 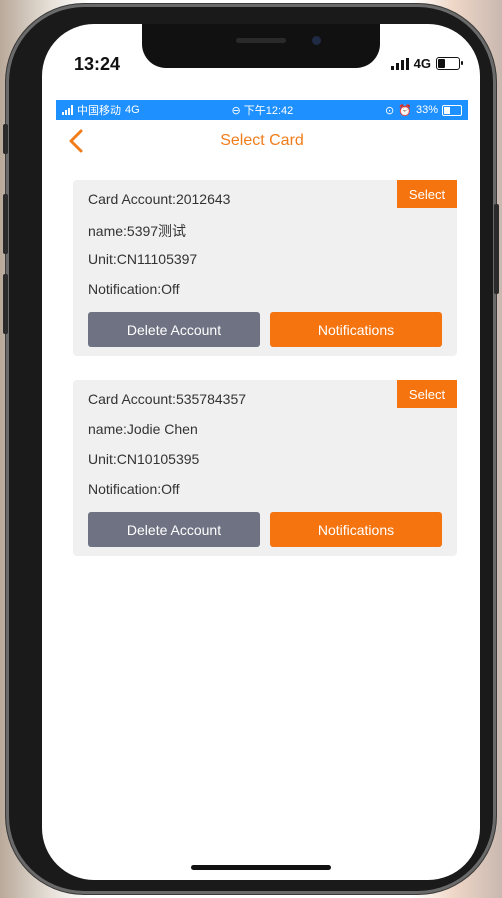 I want to click on nav-bar: Select Card, so click(x=262, y=142).